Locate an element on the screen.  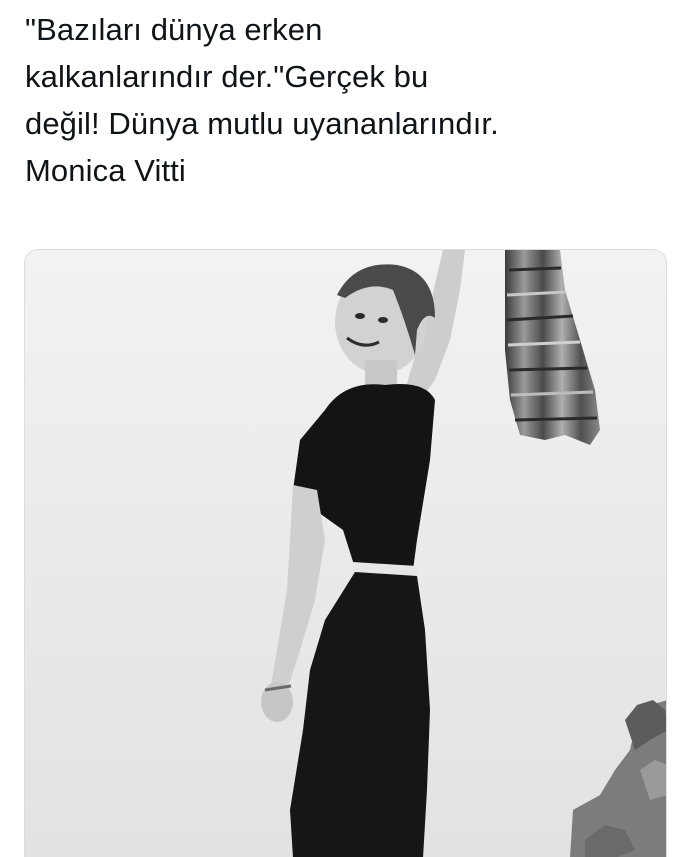
tweet-text-line-2: kalkanlarındır der."Gerçek bu is located at coordinates (227, 76).